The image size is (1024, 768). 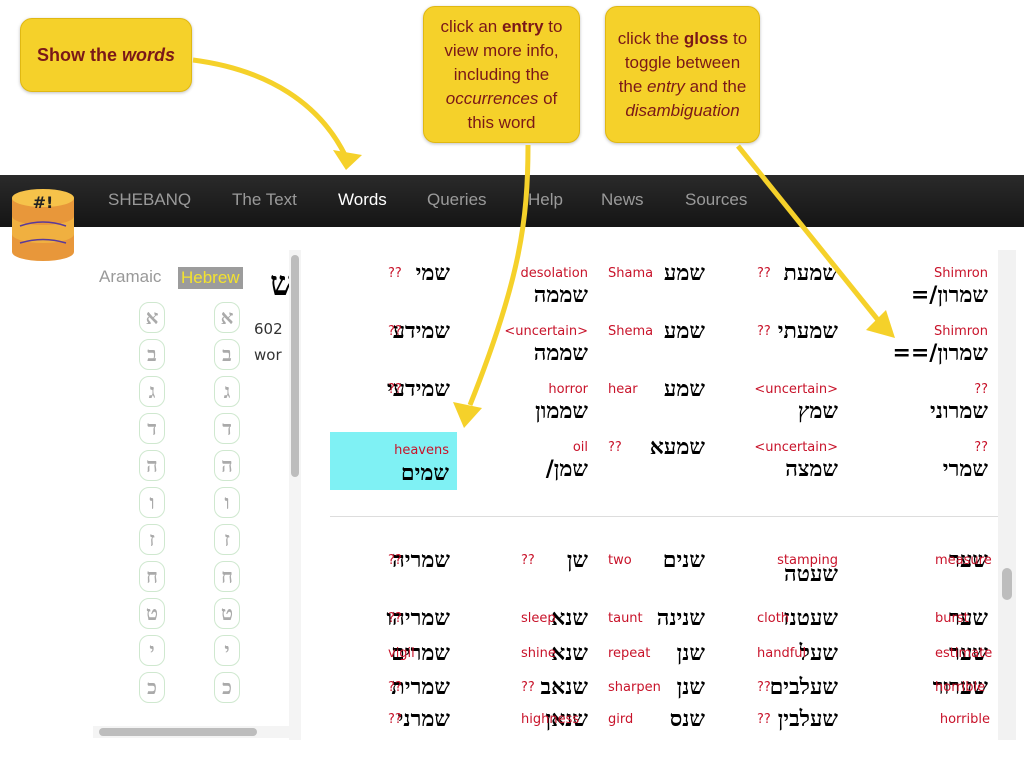 What do you see at coordinates (401, 654) in the screenshot?
I see `entry-gloss: vigil` at bounding box center [401, 654].